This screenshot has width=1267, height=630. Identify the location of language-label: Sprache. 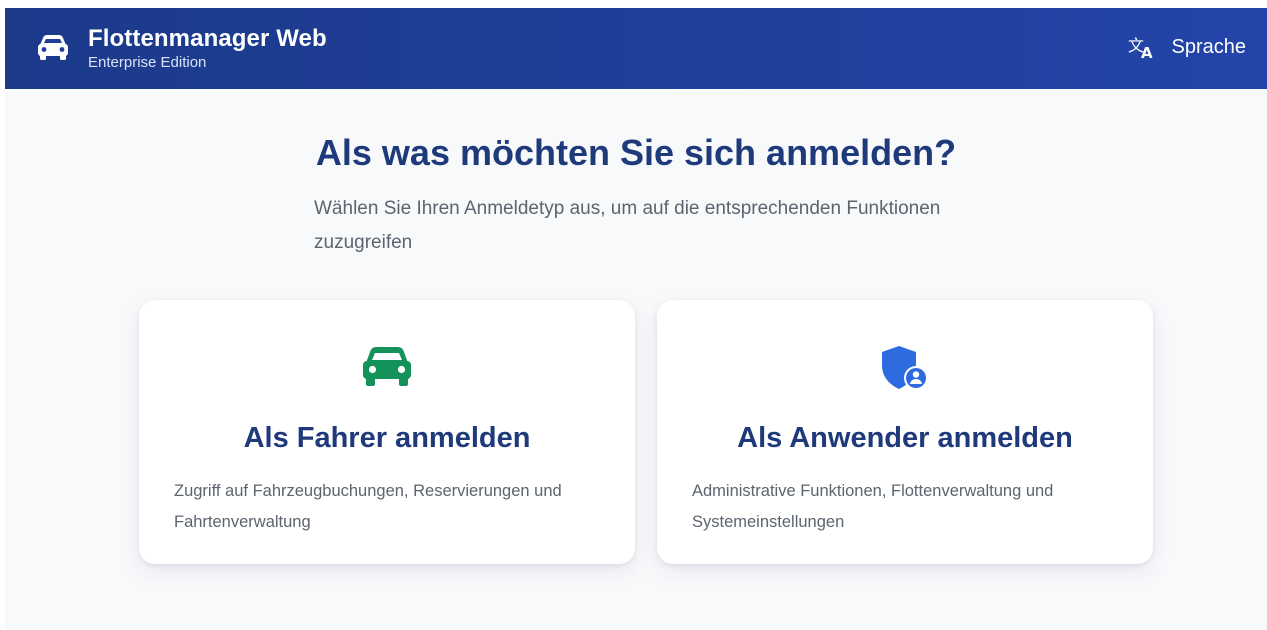
(1209, 46).